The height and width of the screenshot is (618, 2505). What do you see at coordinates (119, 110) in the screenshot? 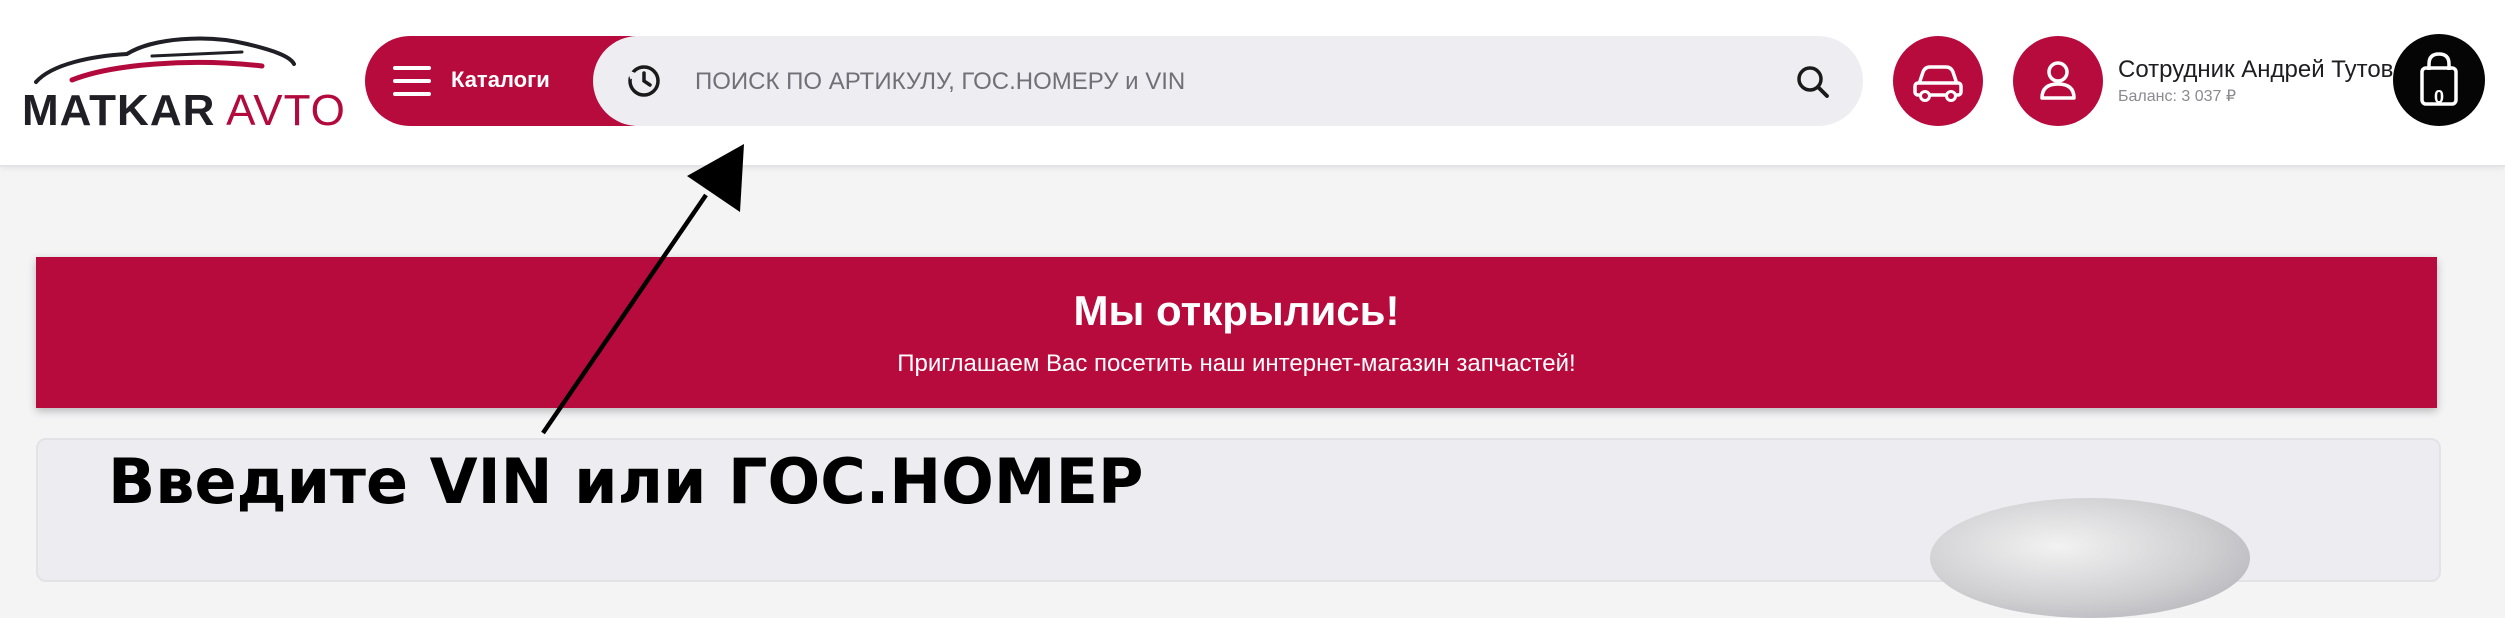
I see `logo-word-1: MATKAR` at bounding box center [119, 110].